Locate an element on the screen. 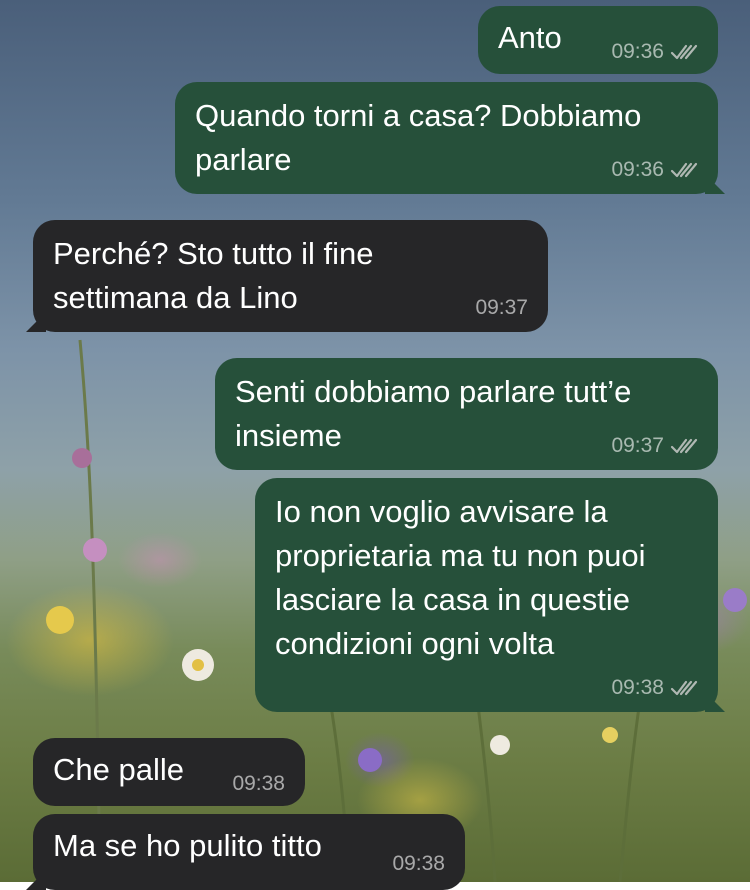 Image resolution: width=750 pixels, height=890 pixels. message-bubble-incoming: Che palle 09:38 is located at coordinates (169, 772).